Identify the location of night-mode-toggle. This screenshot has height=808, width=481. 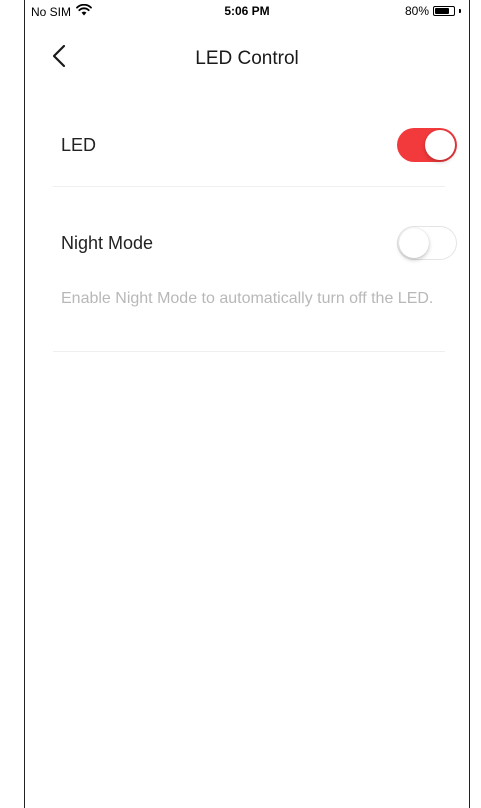
(427, 243).